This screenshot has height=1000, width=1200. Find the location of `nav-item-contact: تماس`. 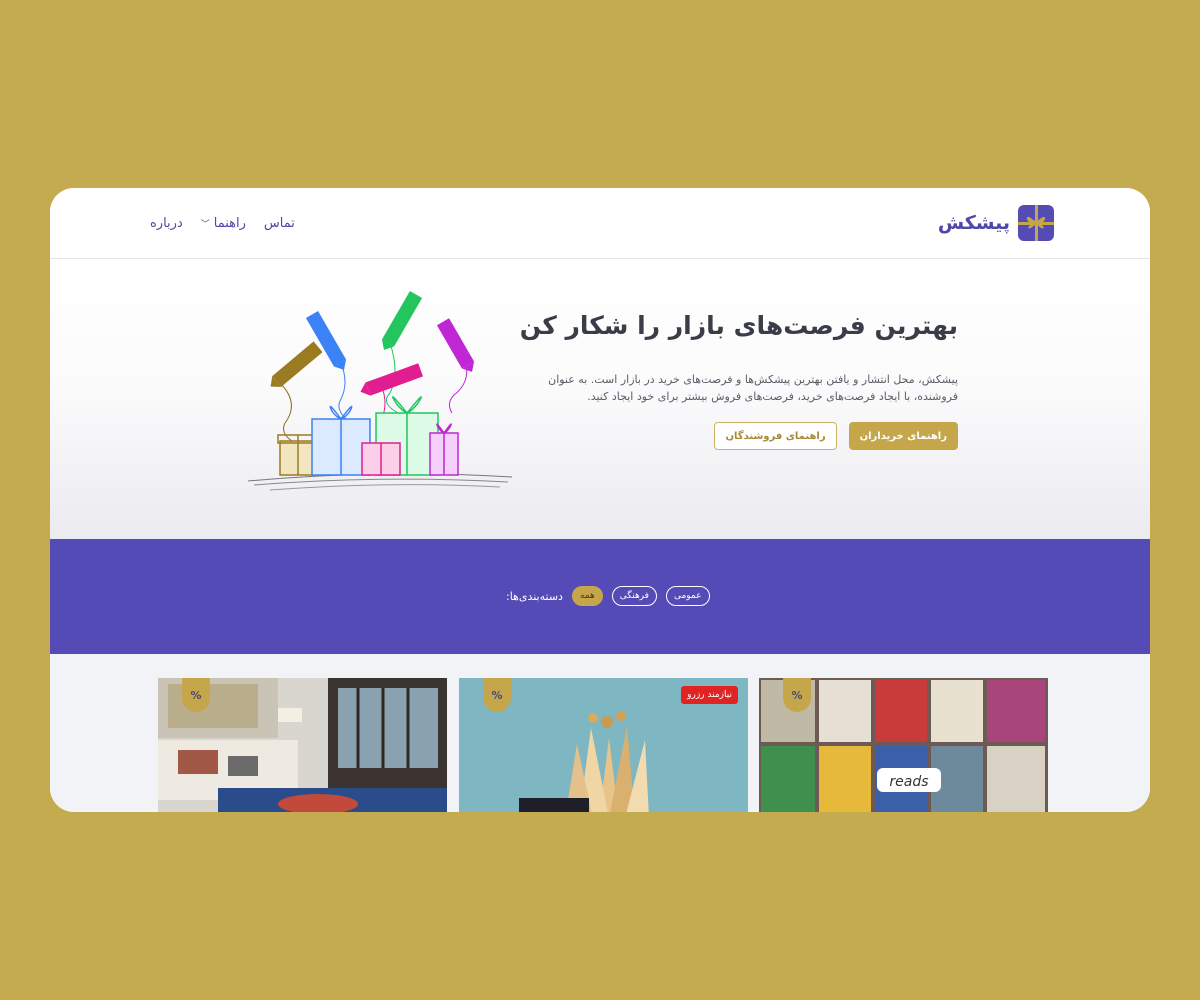

nav-item-contact: تماس is located at coordinates (279, 223).